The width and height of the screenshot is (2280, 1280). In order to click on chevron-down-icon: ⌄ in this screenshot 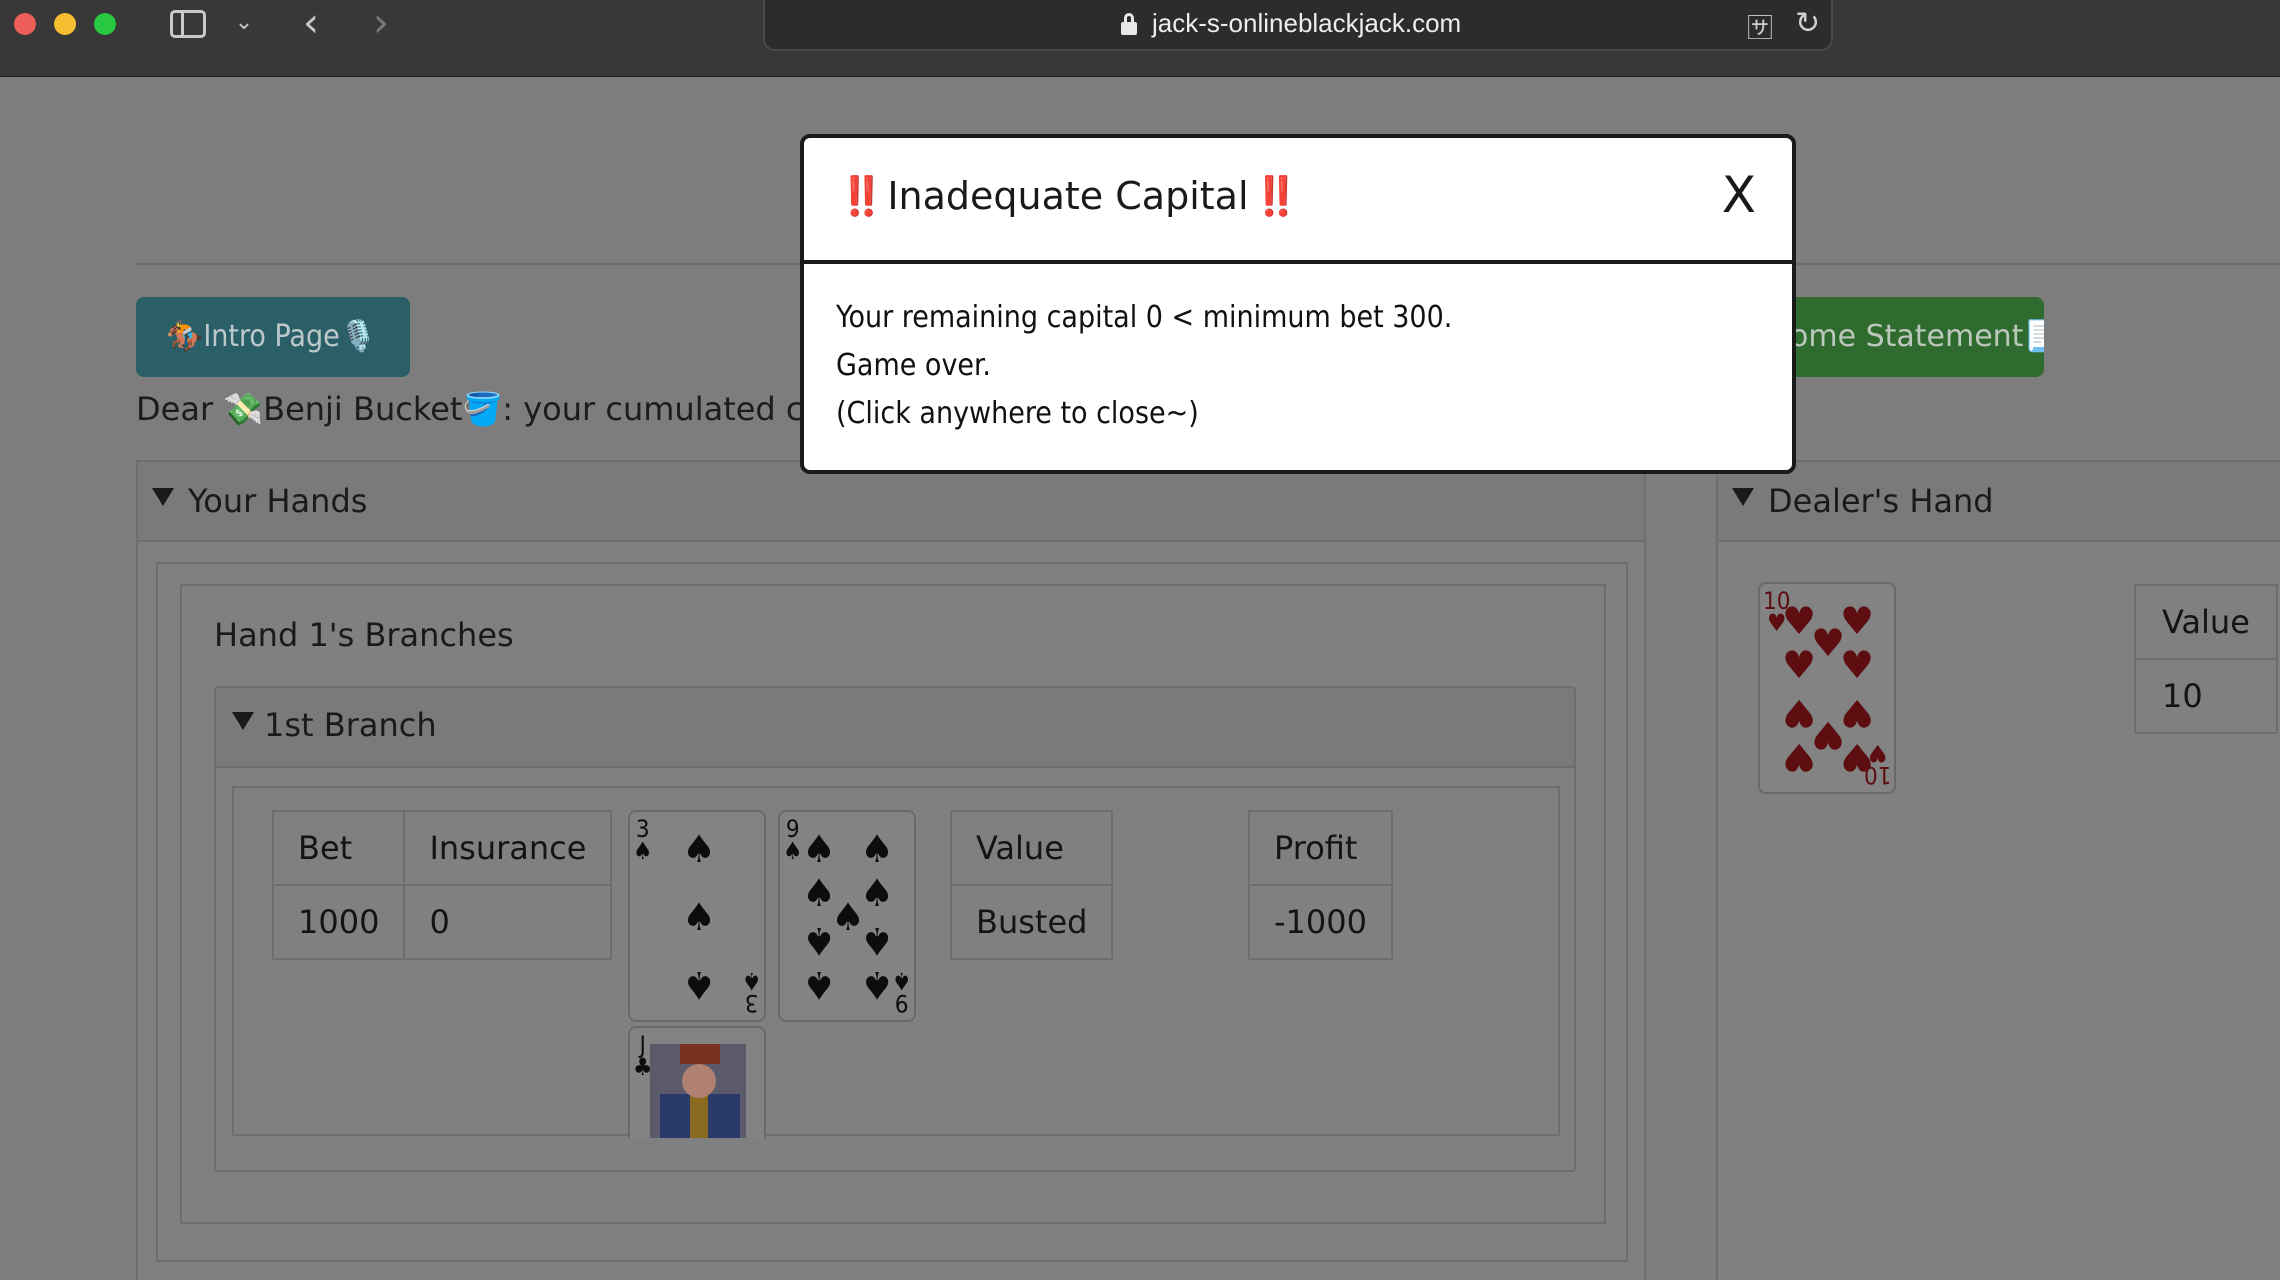, I will do `click(244, 23)`.